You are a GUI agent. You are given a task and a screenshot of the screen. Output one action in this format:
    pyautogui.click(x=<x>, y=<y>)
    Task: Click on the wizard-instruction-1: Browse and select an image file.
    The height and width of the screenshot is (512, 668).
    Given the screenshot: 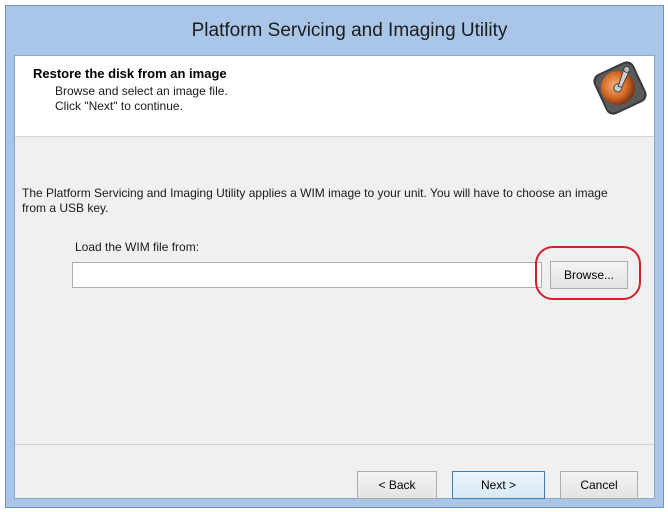 What is the action you would take?
    pyautogui.click(x=141, y=91)
    